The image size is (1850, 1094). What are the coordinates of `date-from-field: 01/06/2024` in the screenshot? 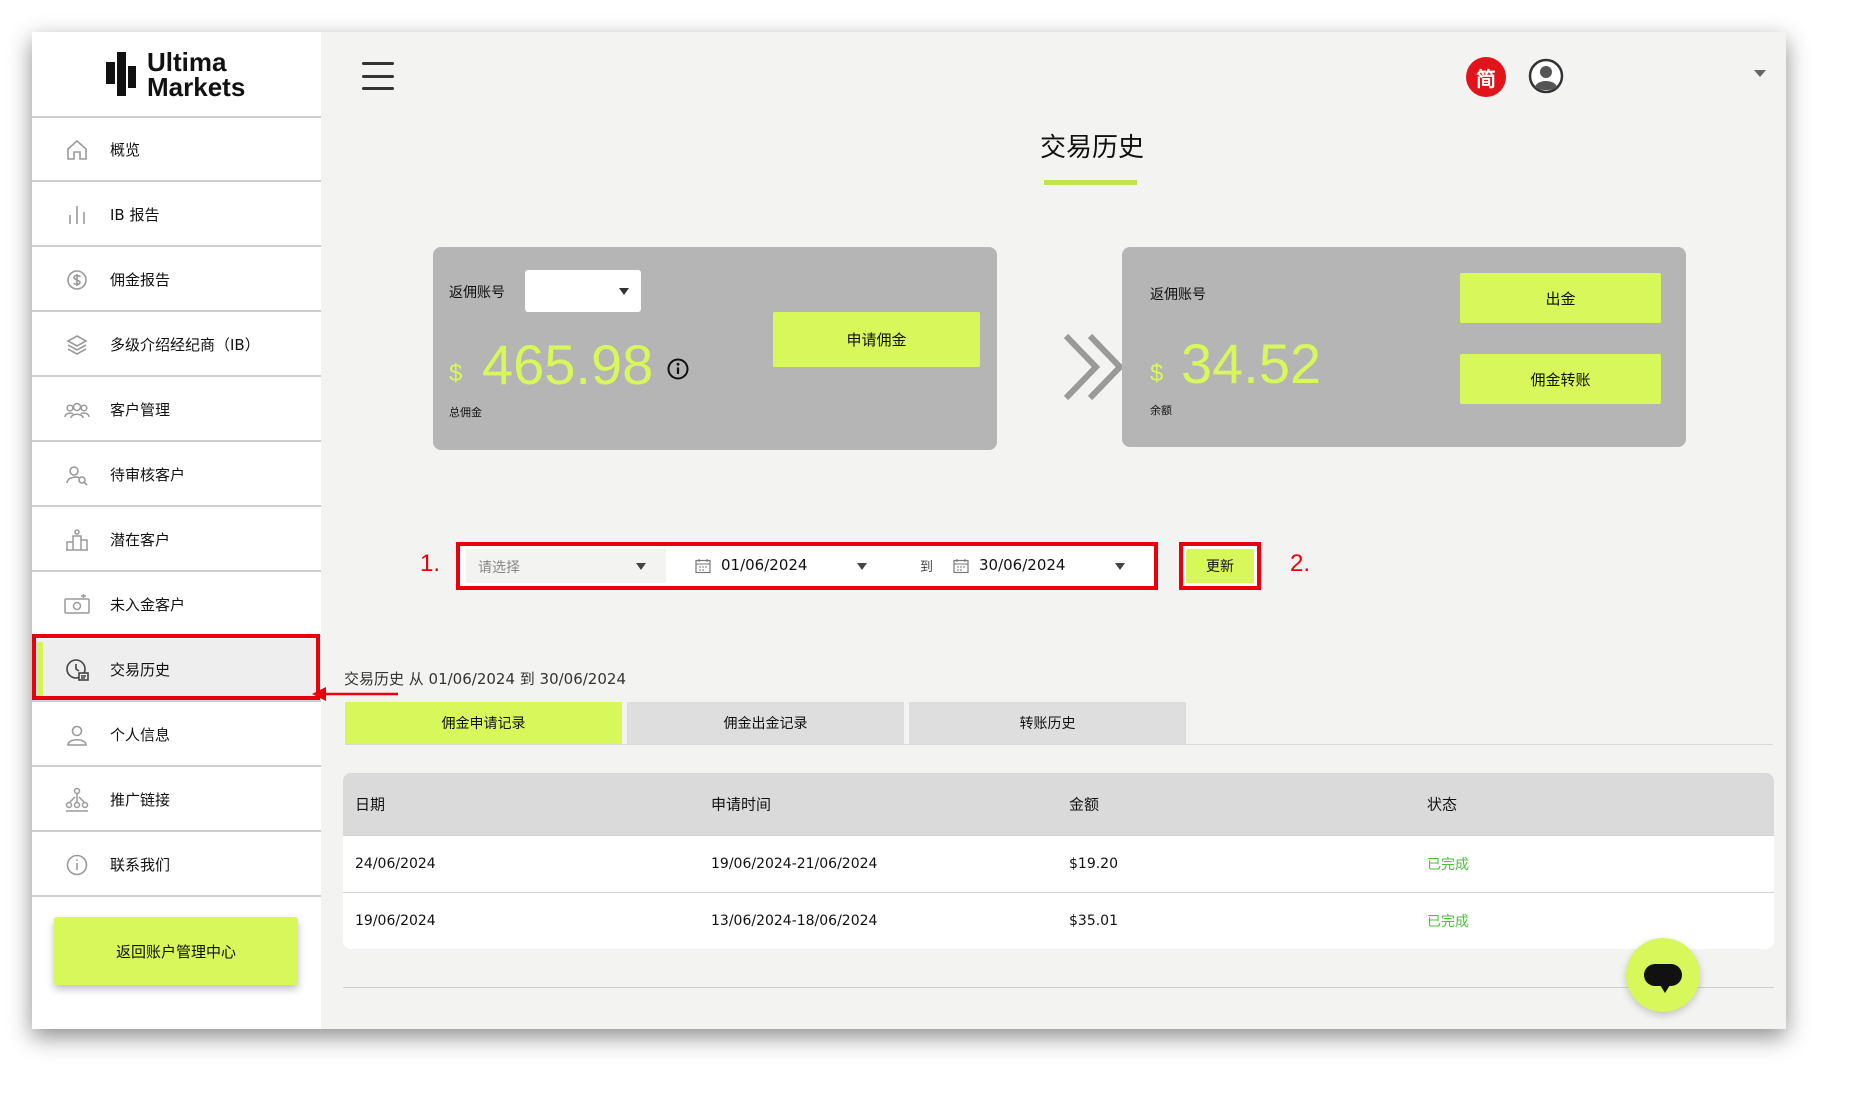 It's located at (797, 566).